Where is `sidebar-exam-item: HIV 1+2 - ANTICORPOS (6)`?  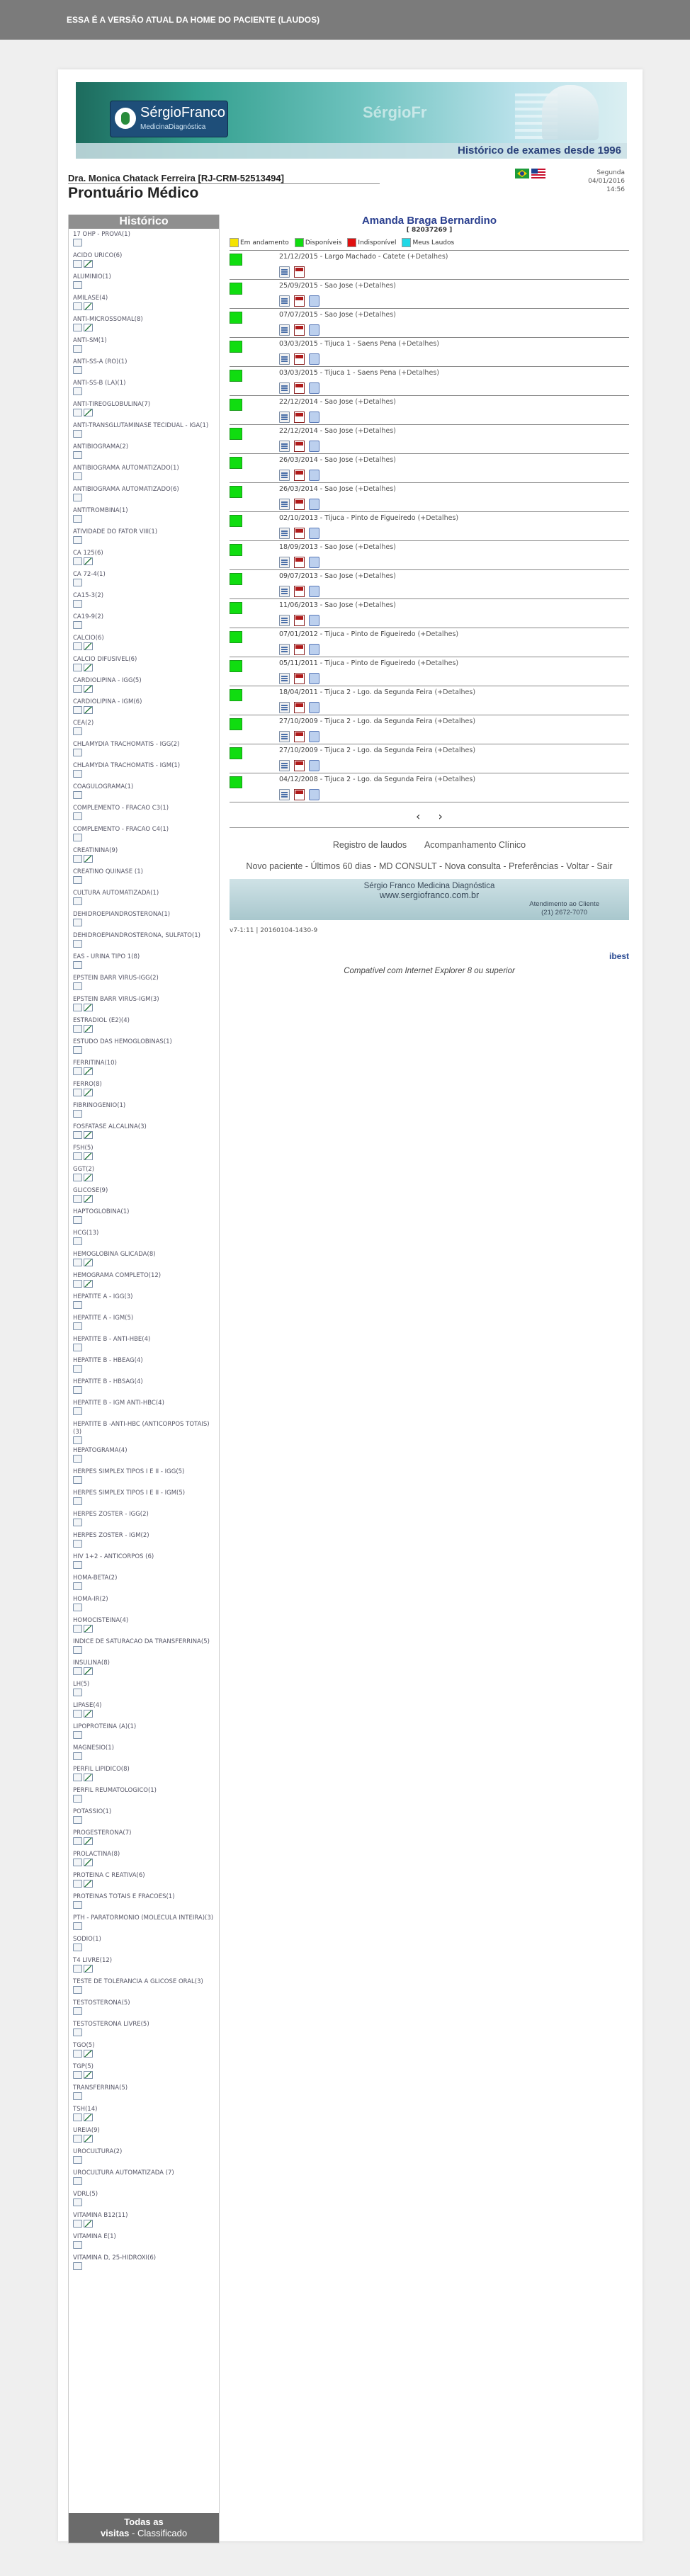 sidebar-exam-item: HIV 1+2 - ANTICORPOS (6) is located at coordinates (144, 1561).